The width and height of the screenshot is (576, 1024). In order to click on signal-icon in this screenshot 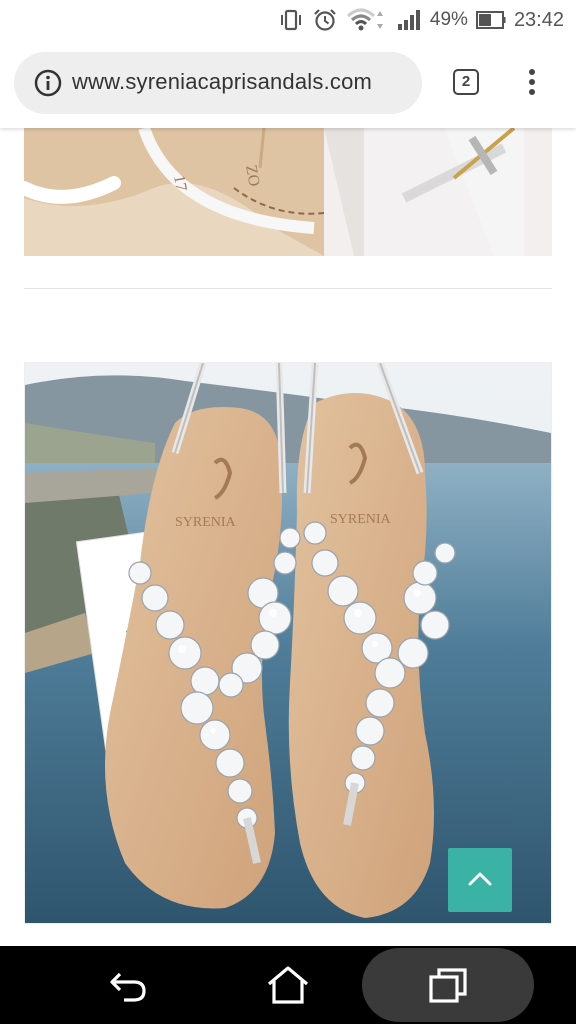, I will do `click(409, 20)`.